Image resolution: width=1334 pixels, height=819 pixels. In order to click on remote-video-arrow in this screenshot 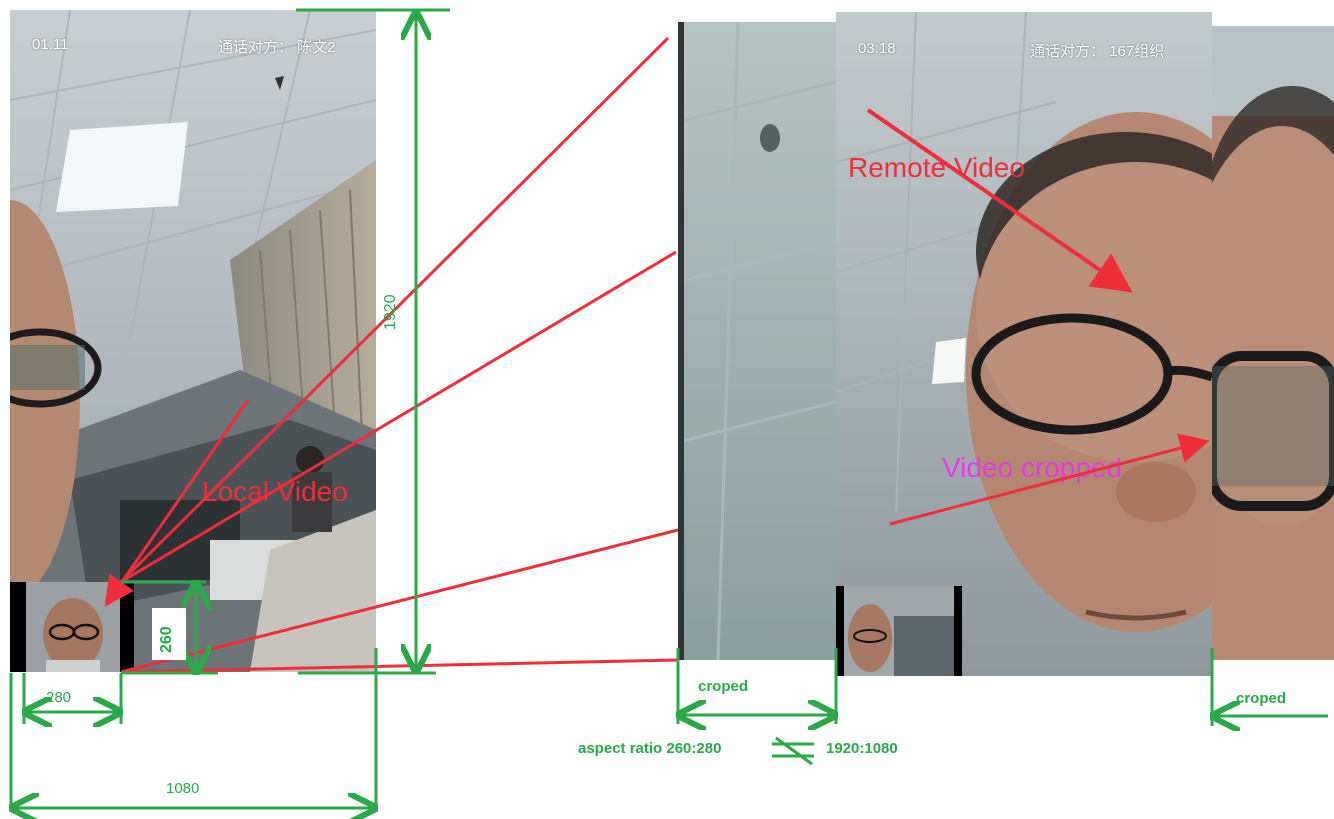, I will do `click(999, 200)`.